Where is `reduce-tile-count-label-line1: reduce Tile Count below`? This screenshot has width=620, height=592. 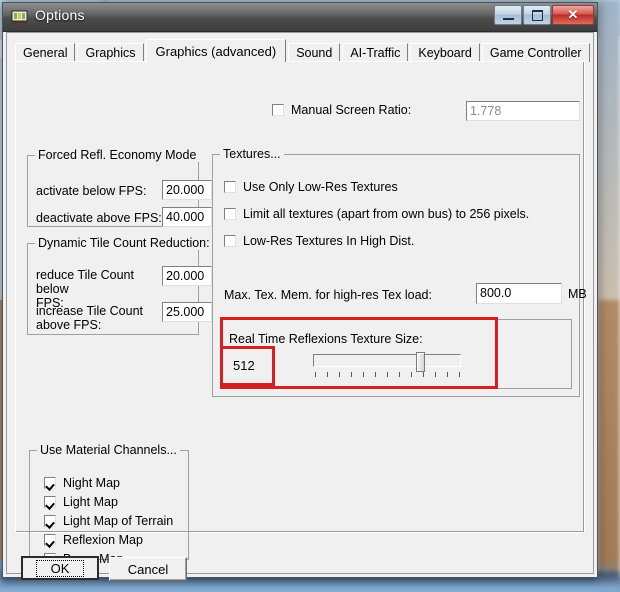
reduce-tile-count-label-line1: reduce Tile Count below is located at coordinates (85, 282).